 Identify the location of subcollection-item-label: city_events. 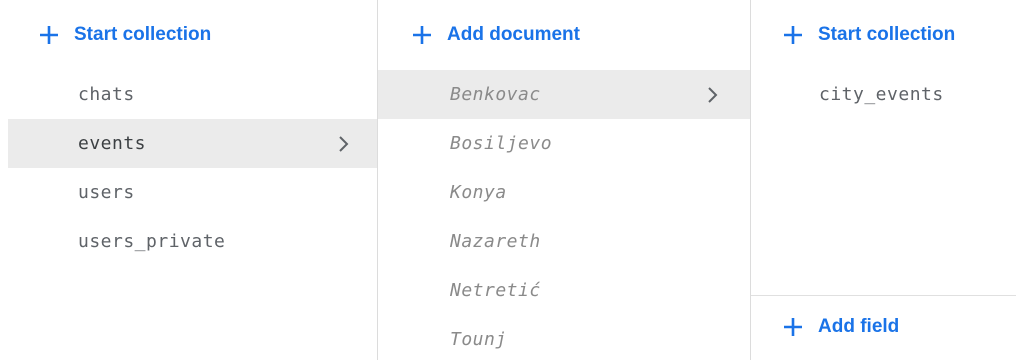
(881, 94).